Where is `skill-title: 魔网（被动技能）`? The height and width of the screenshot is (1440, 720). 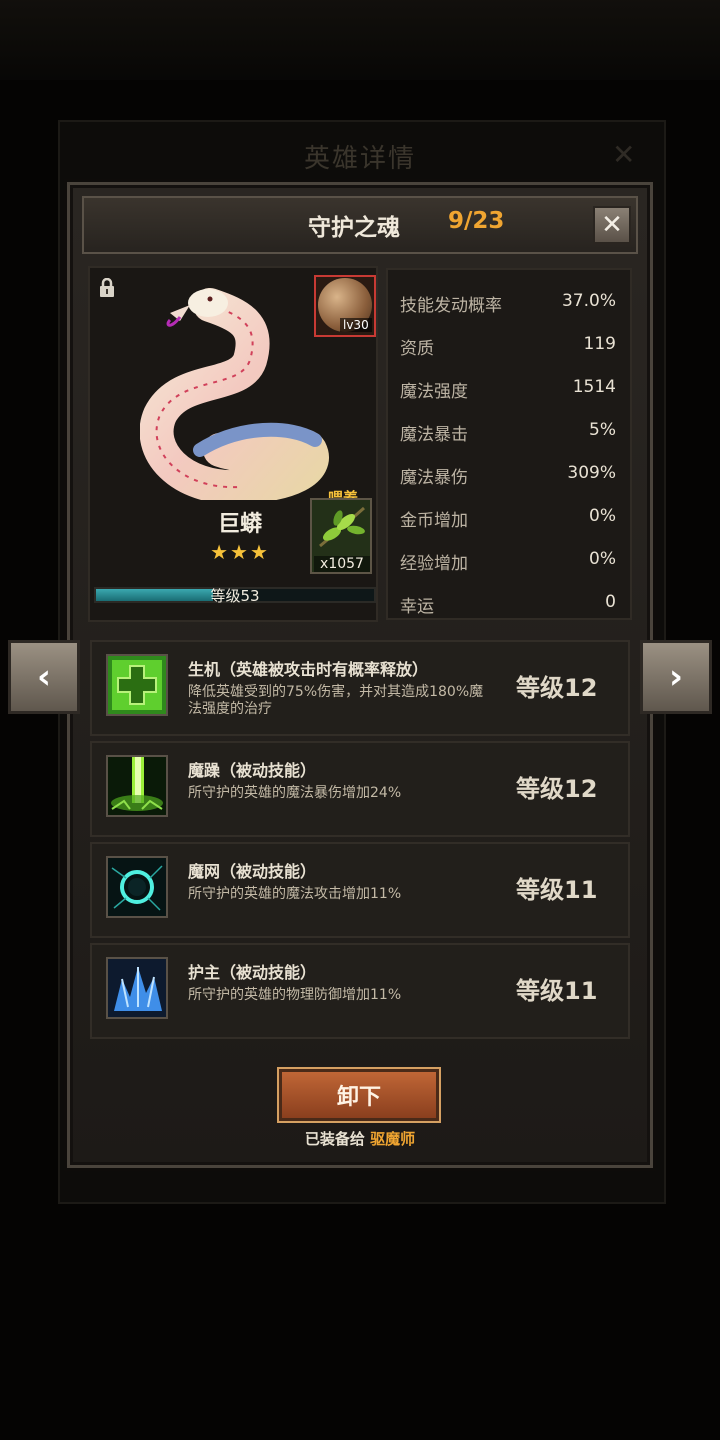 skill-title: 魔网（被动技能） is located at coordinates (252, 871).